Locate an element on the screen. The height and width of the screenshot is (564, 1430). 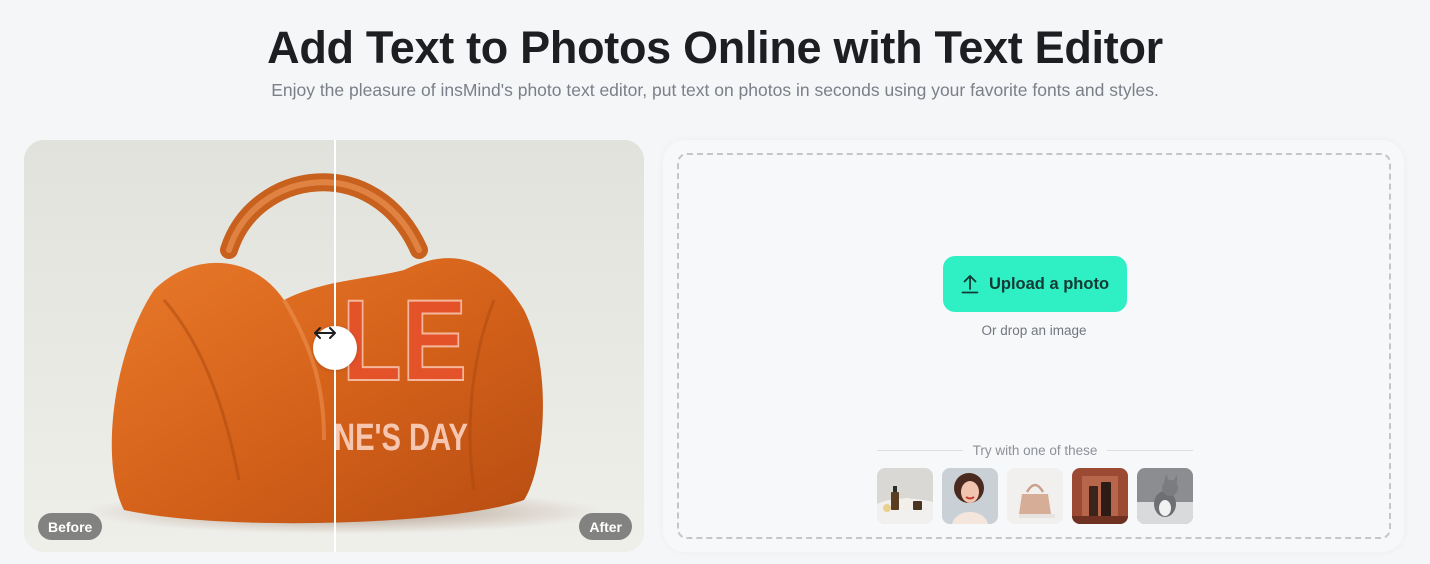
comparison-slider-handle is located at coordinates (335, 348).